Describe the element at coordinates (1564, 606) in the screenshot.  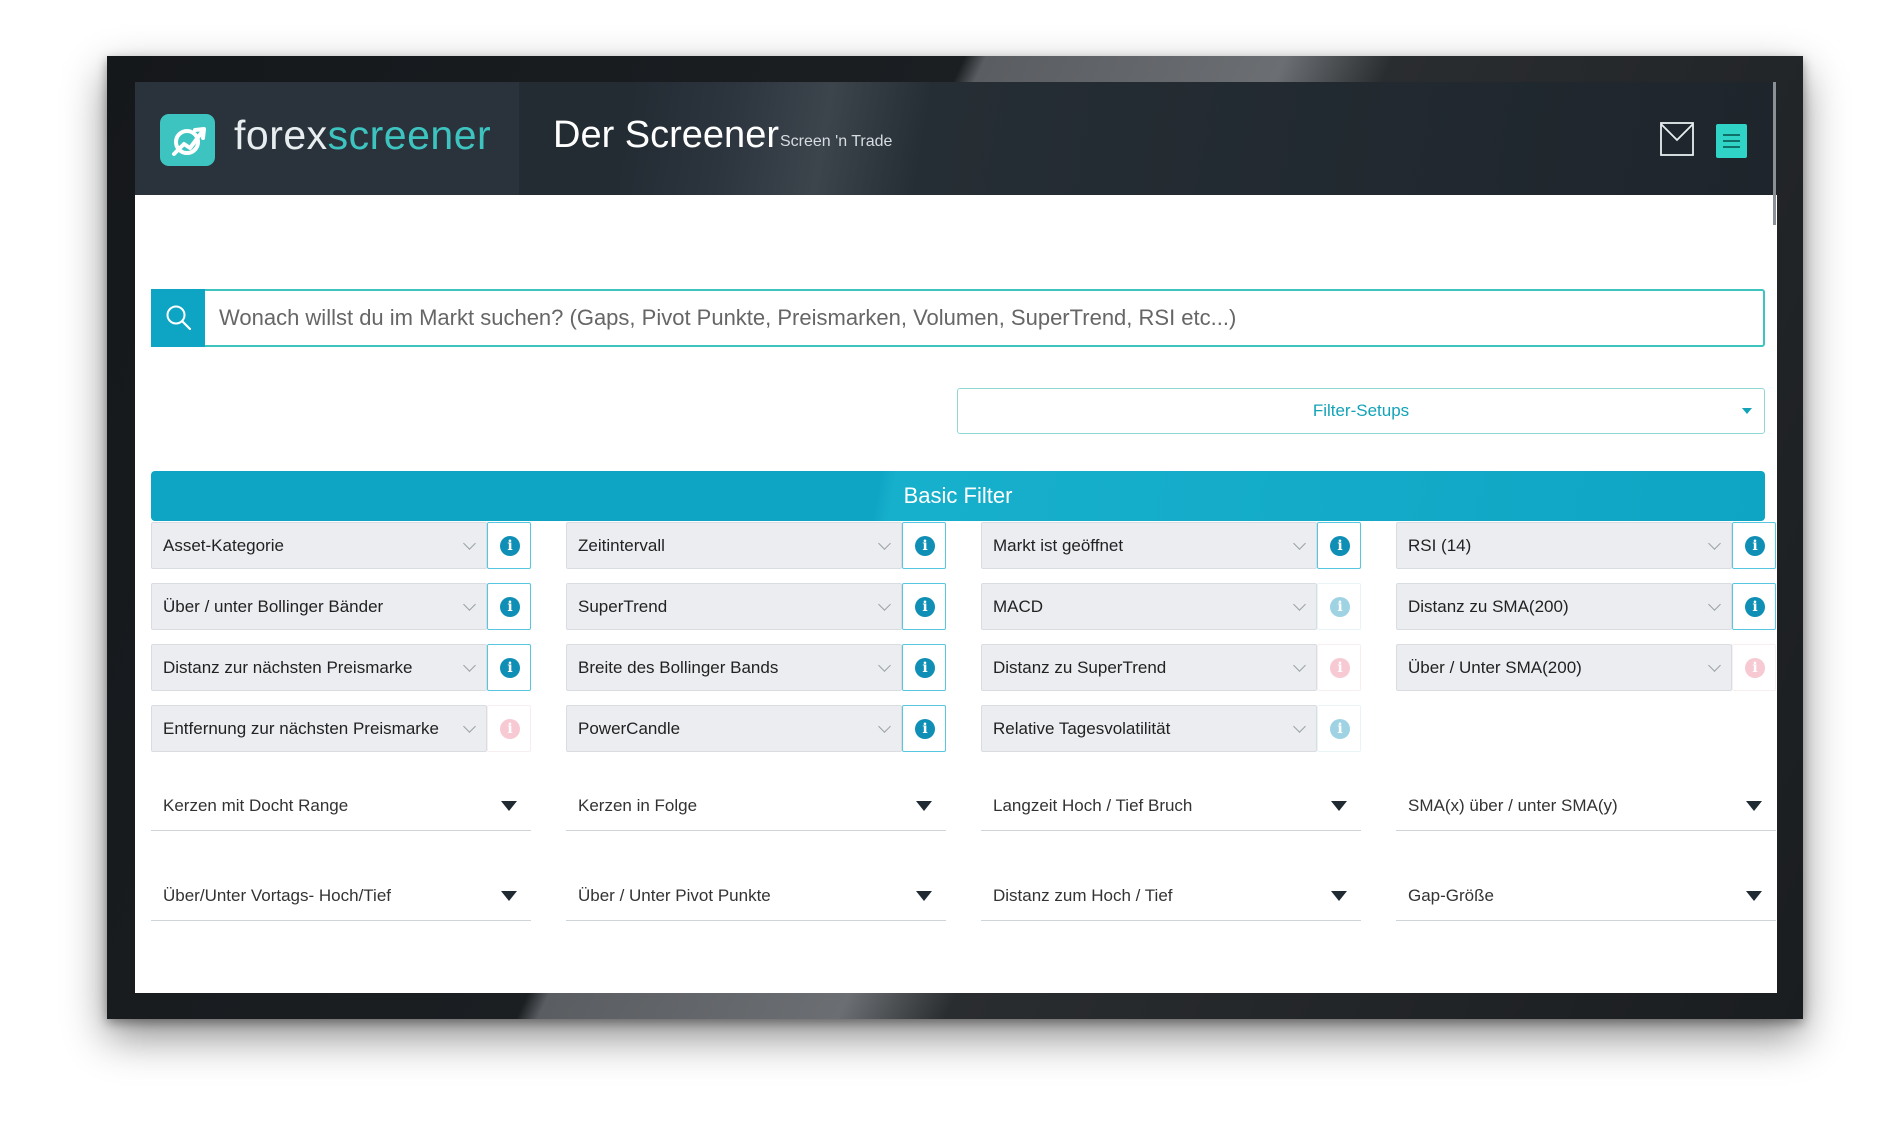
I see `filter-select: Distanz zu SMA(200)` at that location.